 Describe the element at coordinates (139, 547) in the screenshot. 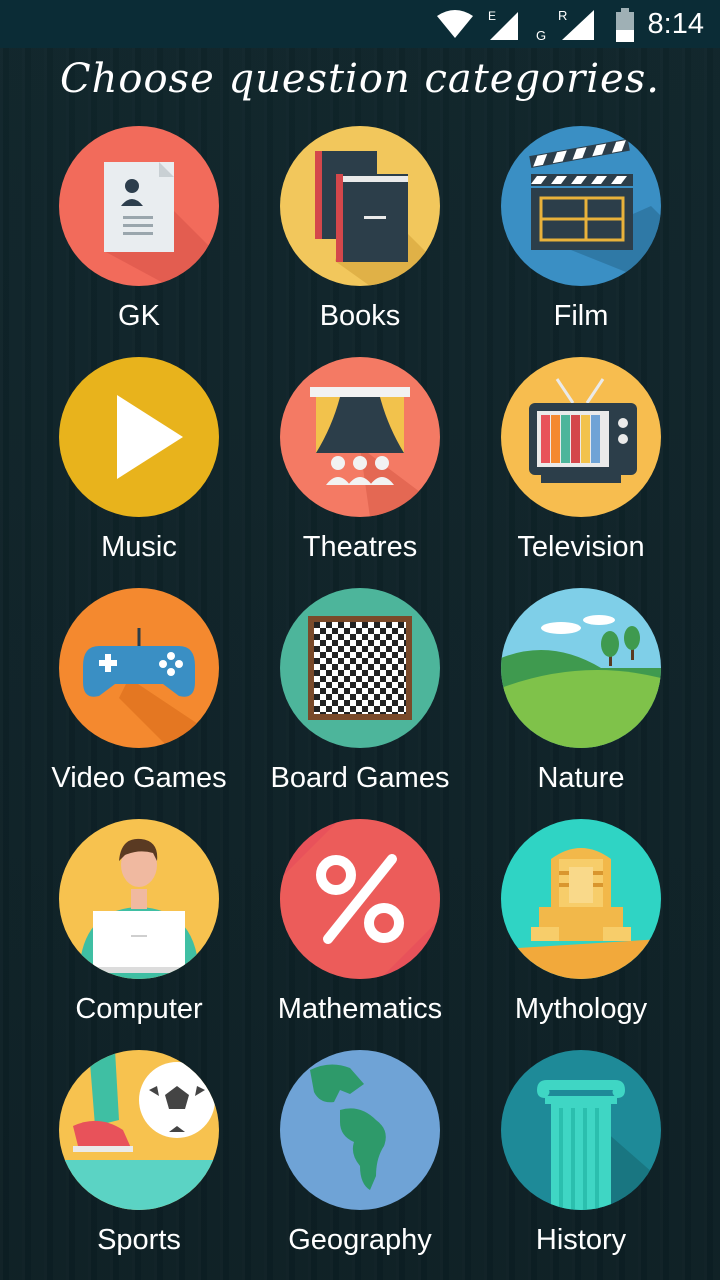

I see `category-label: Music` at that location.